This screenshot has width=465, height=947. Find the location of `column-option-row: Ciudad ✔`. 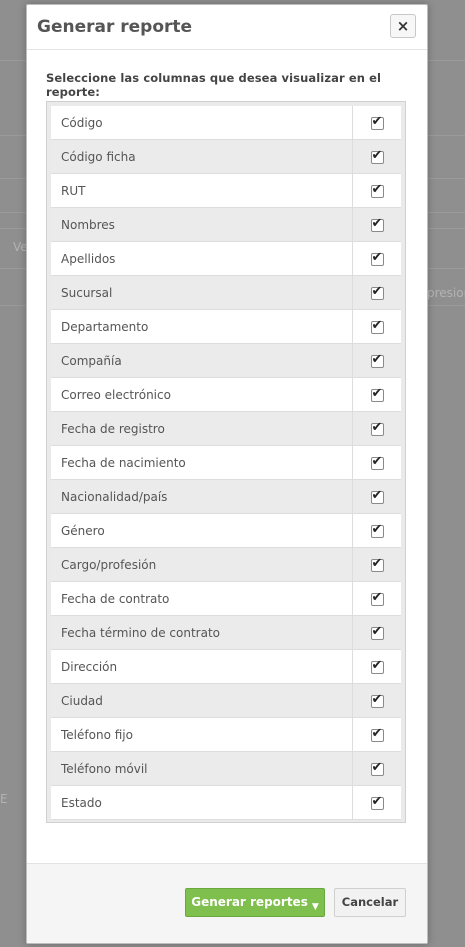

column-option-row: Ciudad ✔ is located at coordinates (226, 700).